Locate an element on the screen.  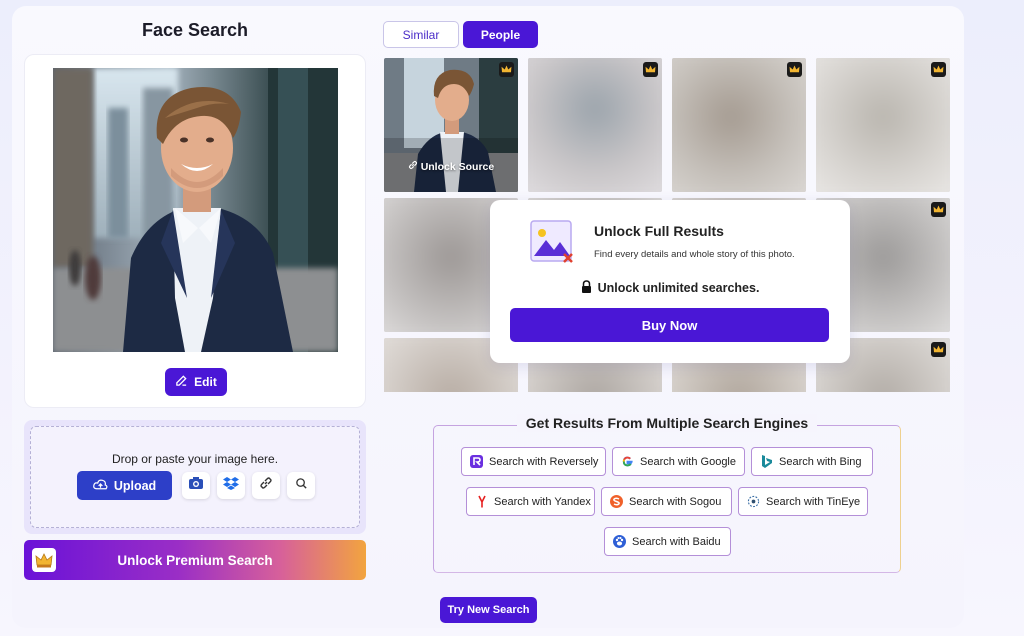
dropbox-icon is located at coordinates (231, 485).